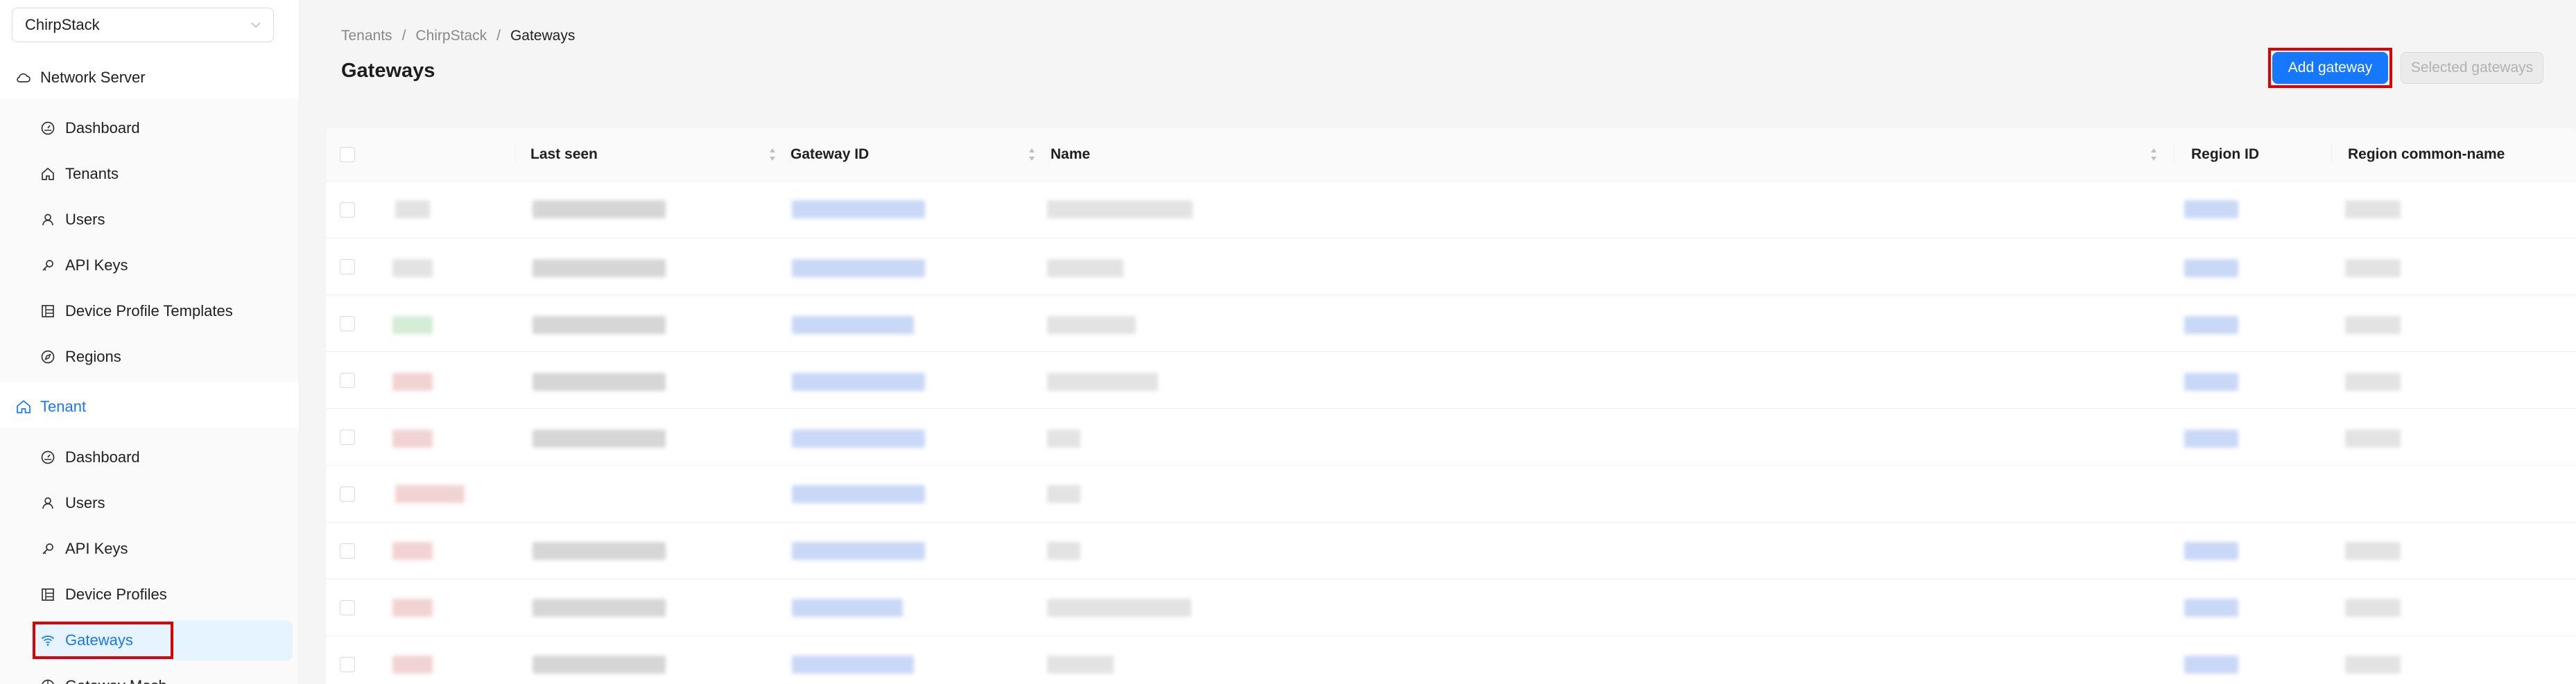 The width and height of the screenshot is (2576, 684). Describe the element at coordinates (99, 640) in the screenshot. I see `sidebar-item-label: Gateways` at that location.